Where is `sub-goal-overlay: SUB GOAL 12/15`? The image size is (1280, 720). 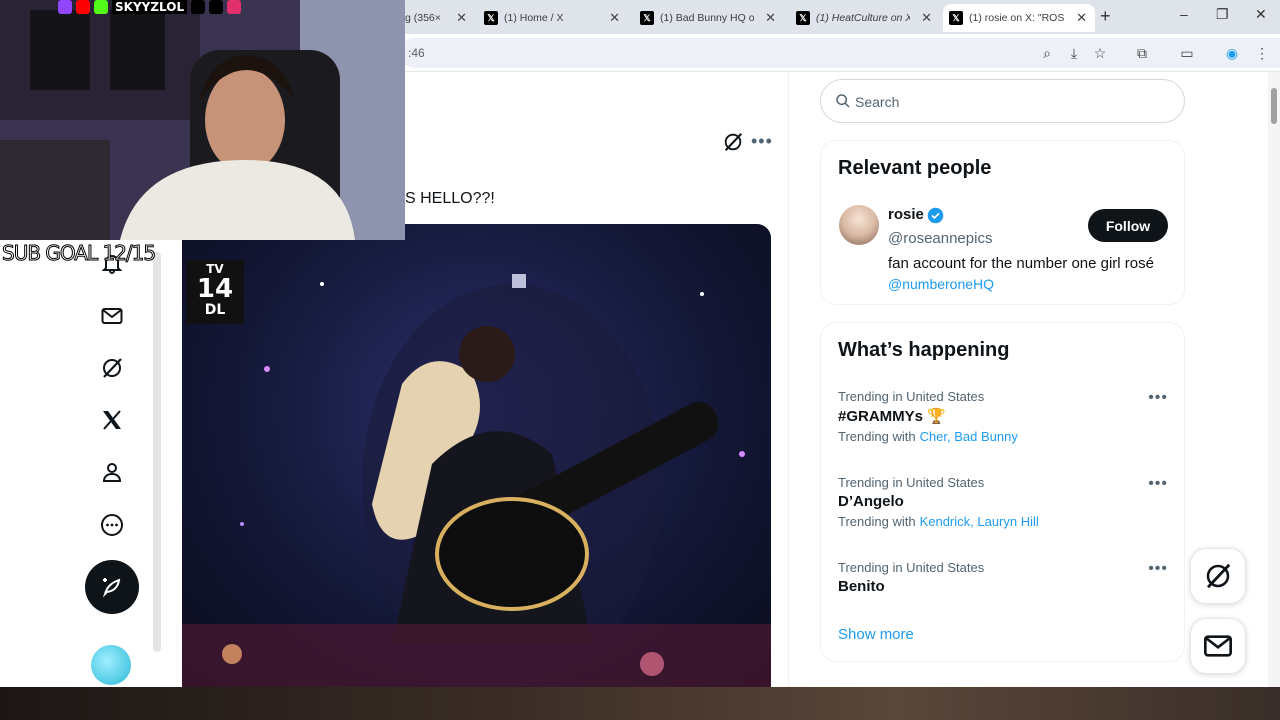
sub-goal-overlay: SUB GOAL 12/15 is located at coordinates (78, 253).